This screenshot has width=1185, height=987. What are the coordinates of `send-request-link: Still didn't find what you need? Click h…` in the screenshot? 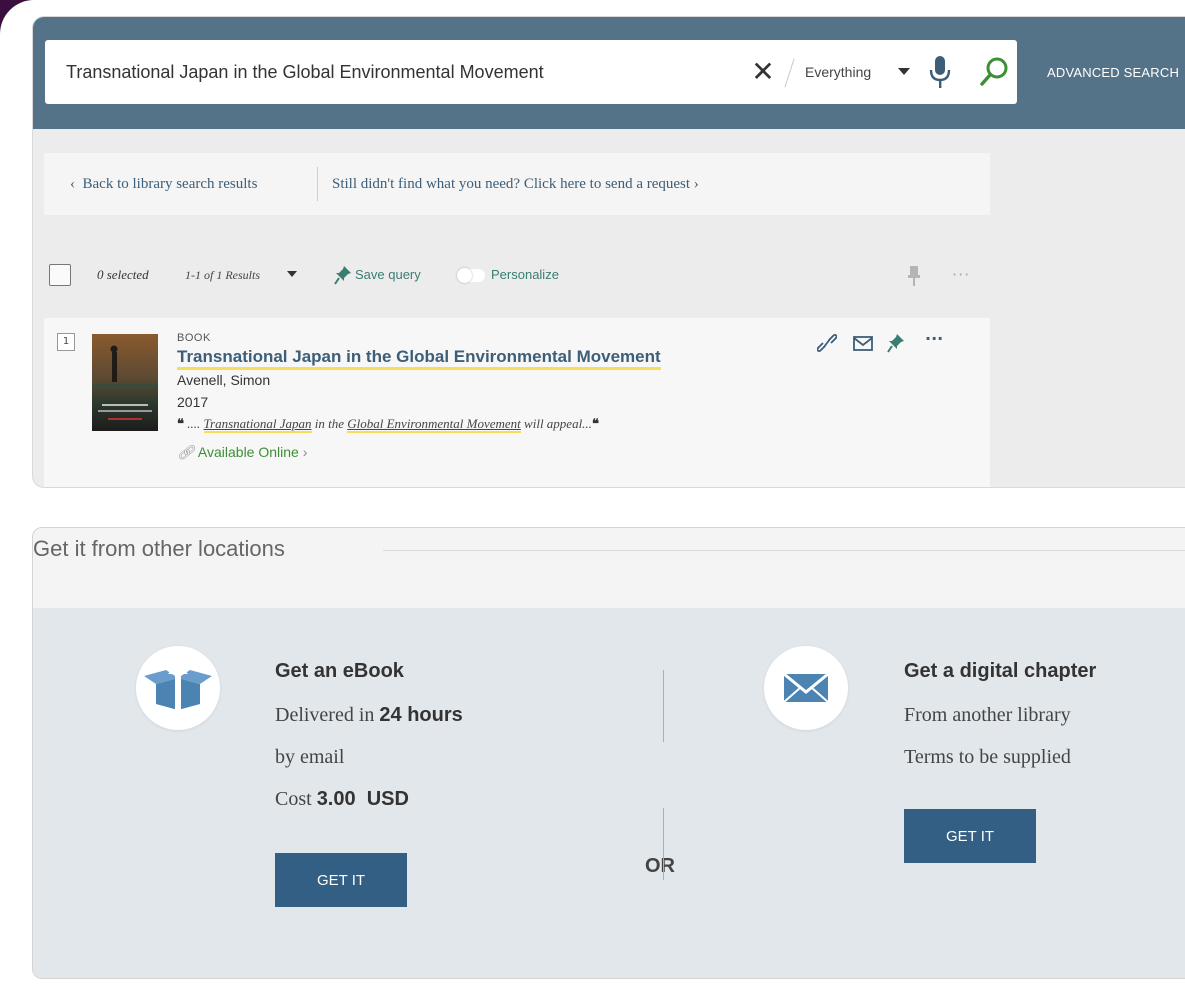 It's located at (515, 184).